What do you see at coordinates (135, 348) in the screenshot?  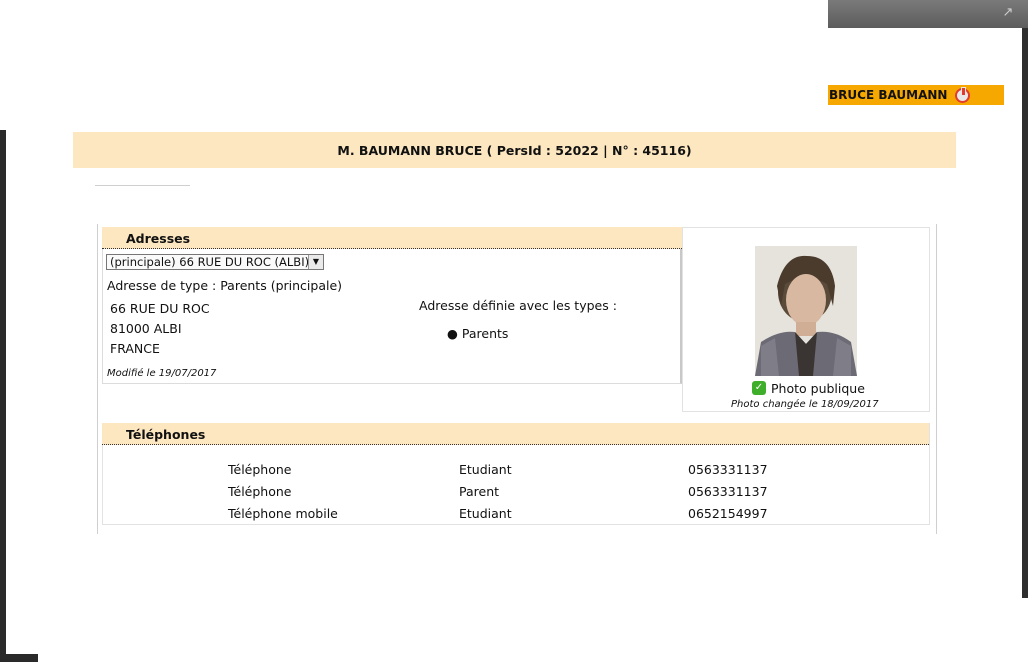 I see `address-line-3: FRANCE` at bounding box center [135, 348].